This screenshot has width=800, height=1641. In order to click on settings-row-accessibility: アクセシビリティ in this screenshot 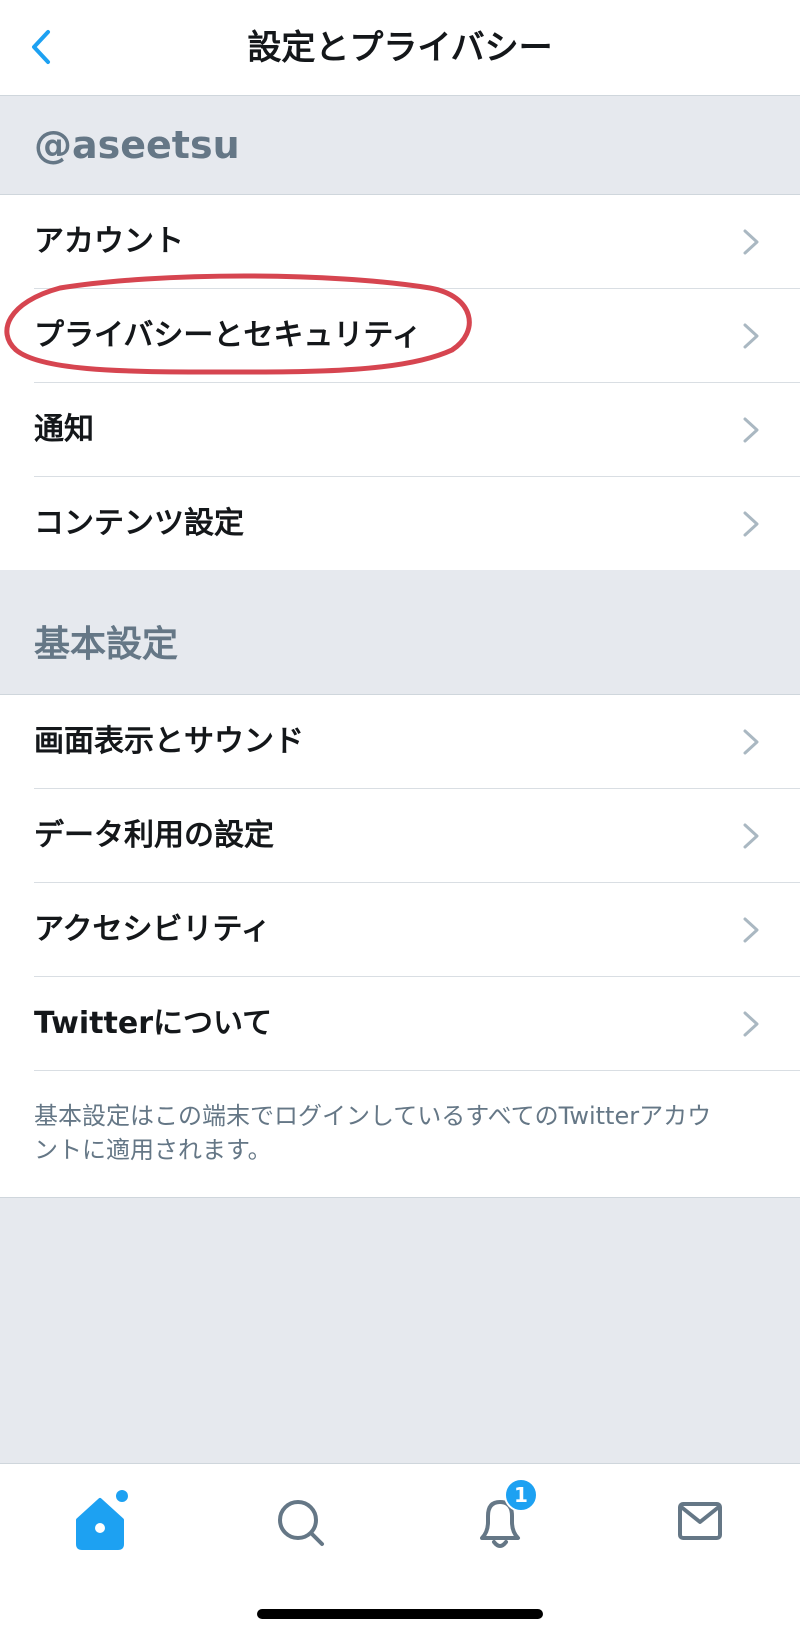, I will do `click(400, 930)`.